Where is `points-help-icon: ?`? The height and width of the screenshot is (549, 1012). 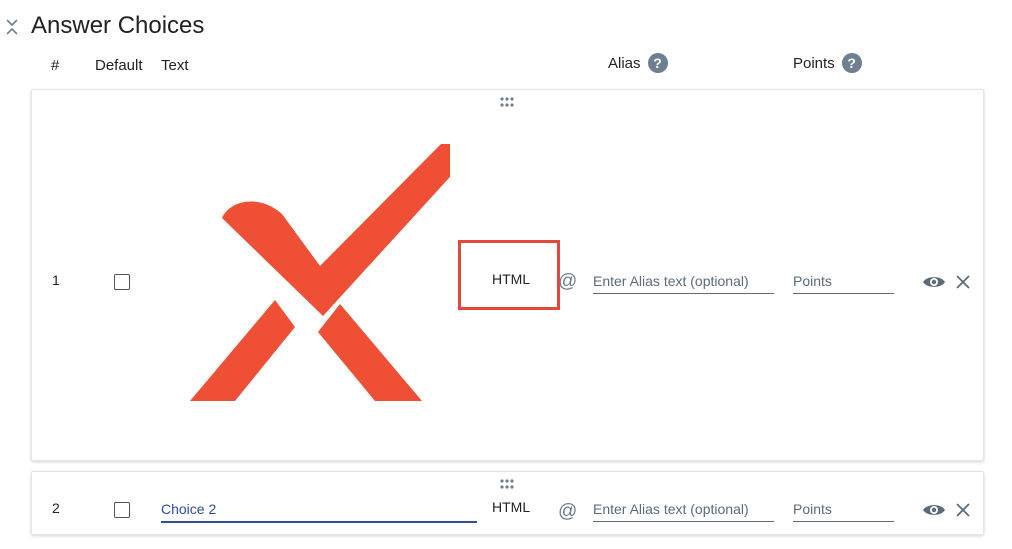 points-help-icon: ? is located at coordinates (851, 62).